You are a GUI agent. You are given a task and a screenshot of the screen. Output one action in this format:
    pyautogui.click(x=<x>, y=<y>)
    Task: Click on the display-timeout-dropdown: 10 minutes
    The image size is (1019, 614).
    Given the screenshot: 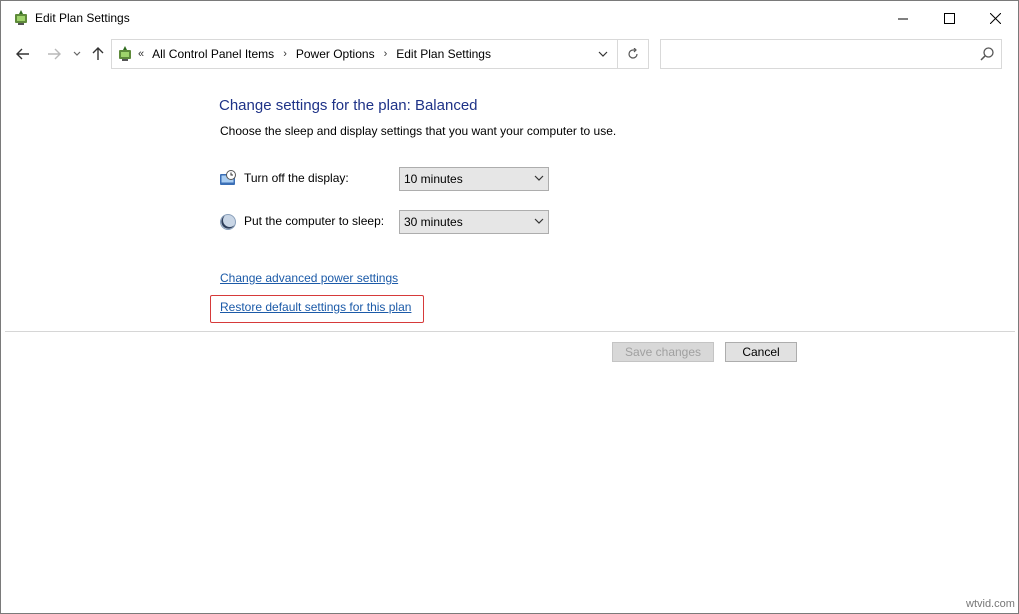 What is the action you would take?
    pyautogui.click(x=474, y=179)
    